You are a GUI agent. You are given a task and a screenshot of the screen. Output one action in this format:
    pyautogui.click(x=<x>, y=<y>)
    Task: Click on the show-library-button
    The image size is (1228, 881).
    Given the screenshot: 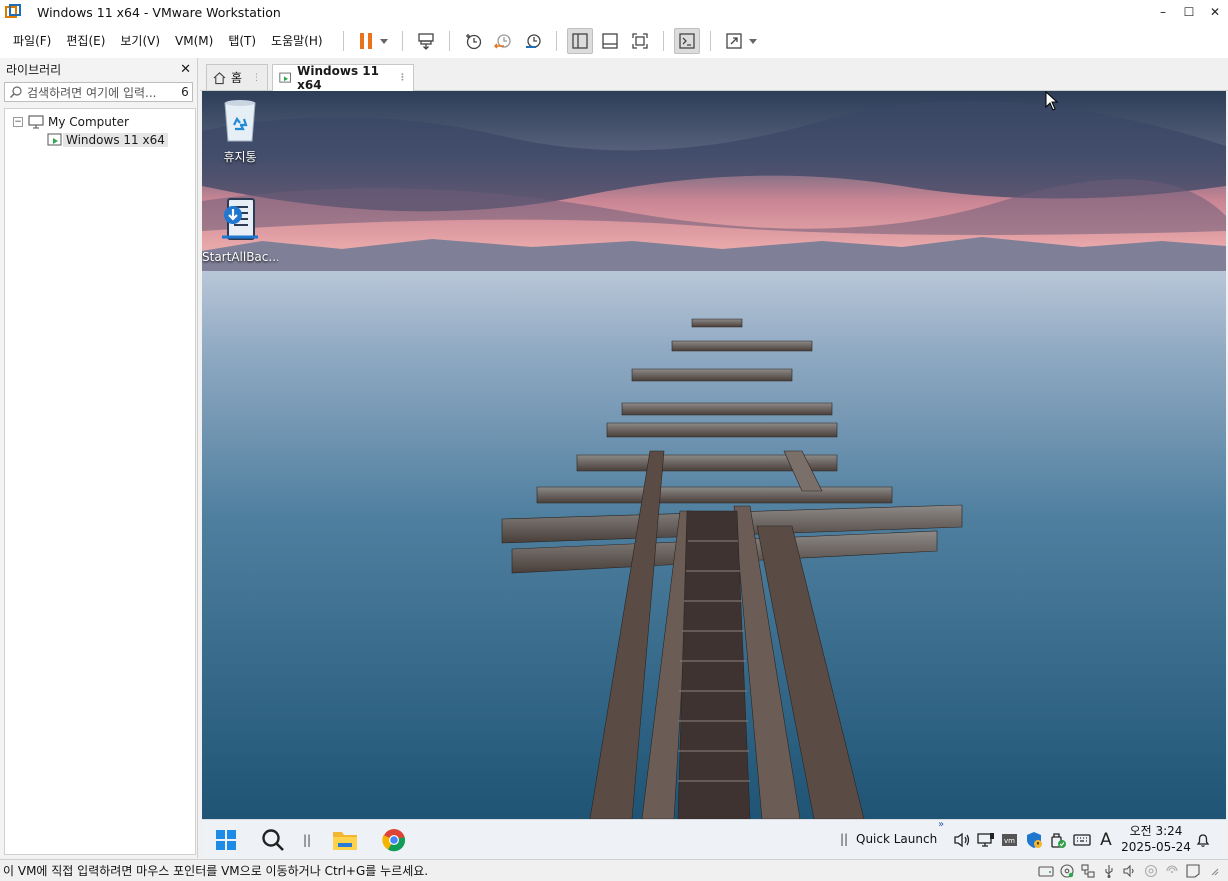 What is the action you would take?
    pyautogui.click(x=579, y=41)
    